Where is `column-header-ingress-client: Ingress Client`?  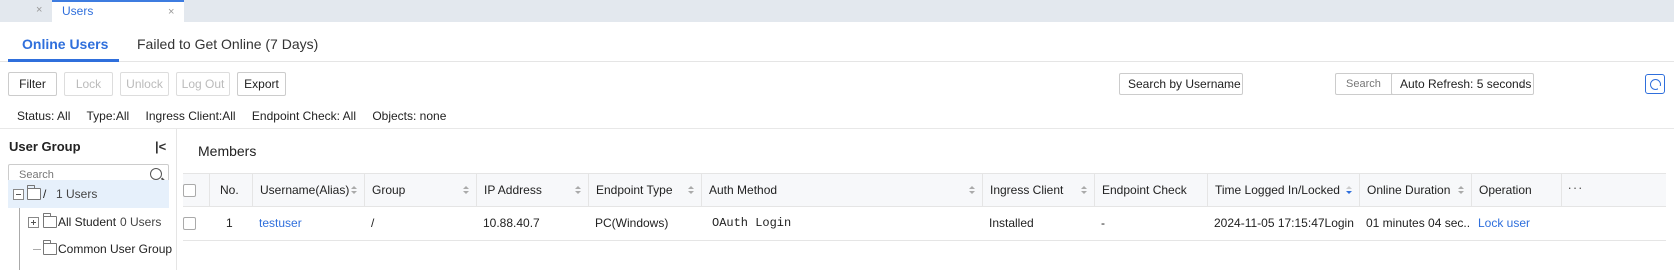
column-header-ingress-client: Ingress Client is located at coordinates (1038, 190).